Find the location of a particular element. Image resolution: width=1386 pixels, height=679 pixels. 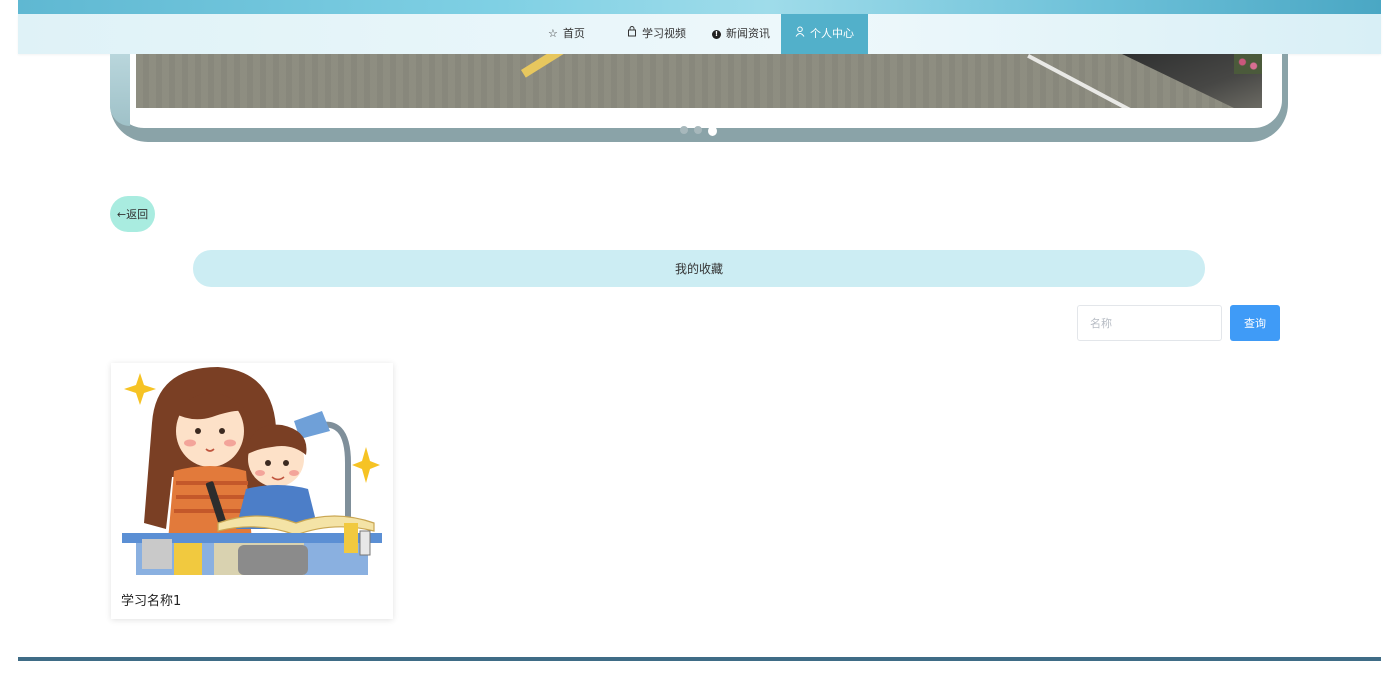

favorite-card: 学习名称1 is located at coordinates (252, 491).